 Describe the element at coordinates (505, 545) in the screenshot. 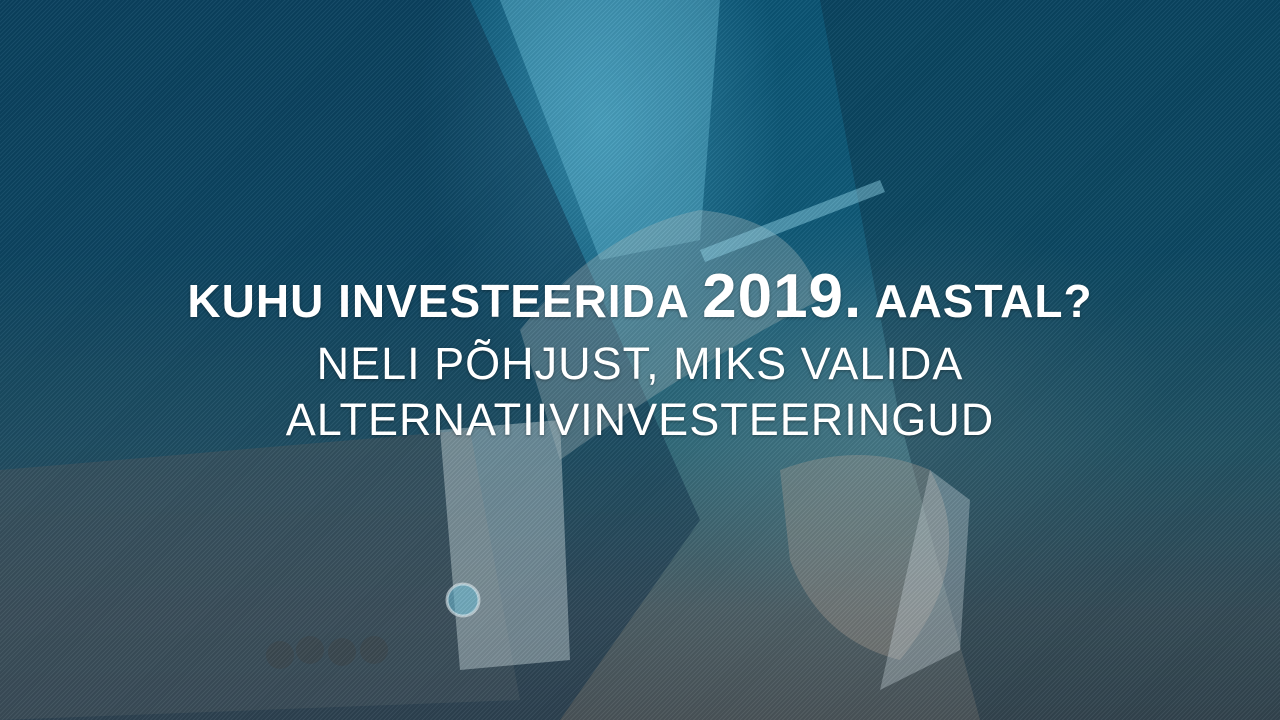

I see `shirt-cuff-shape` at that location.